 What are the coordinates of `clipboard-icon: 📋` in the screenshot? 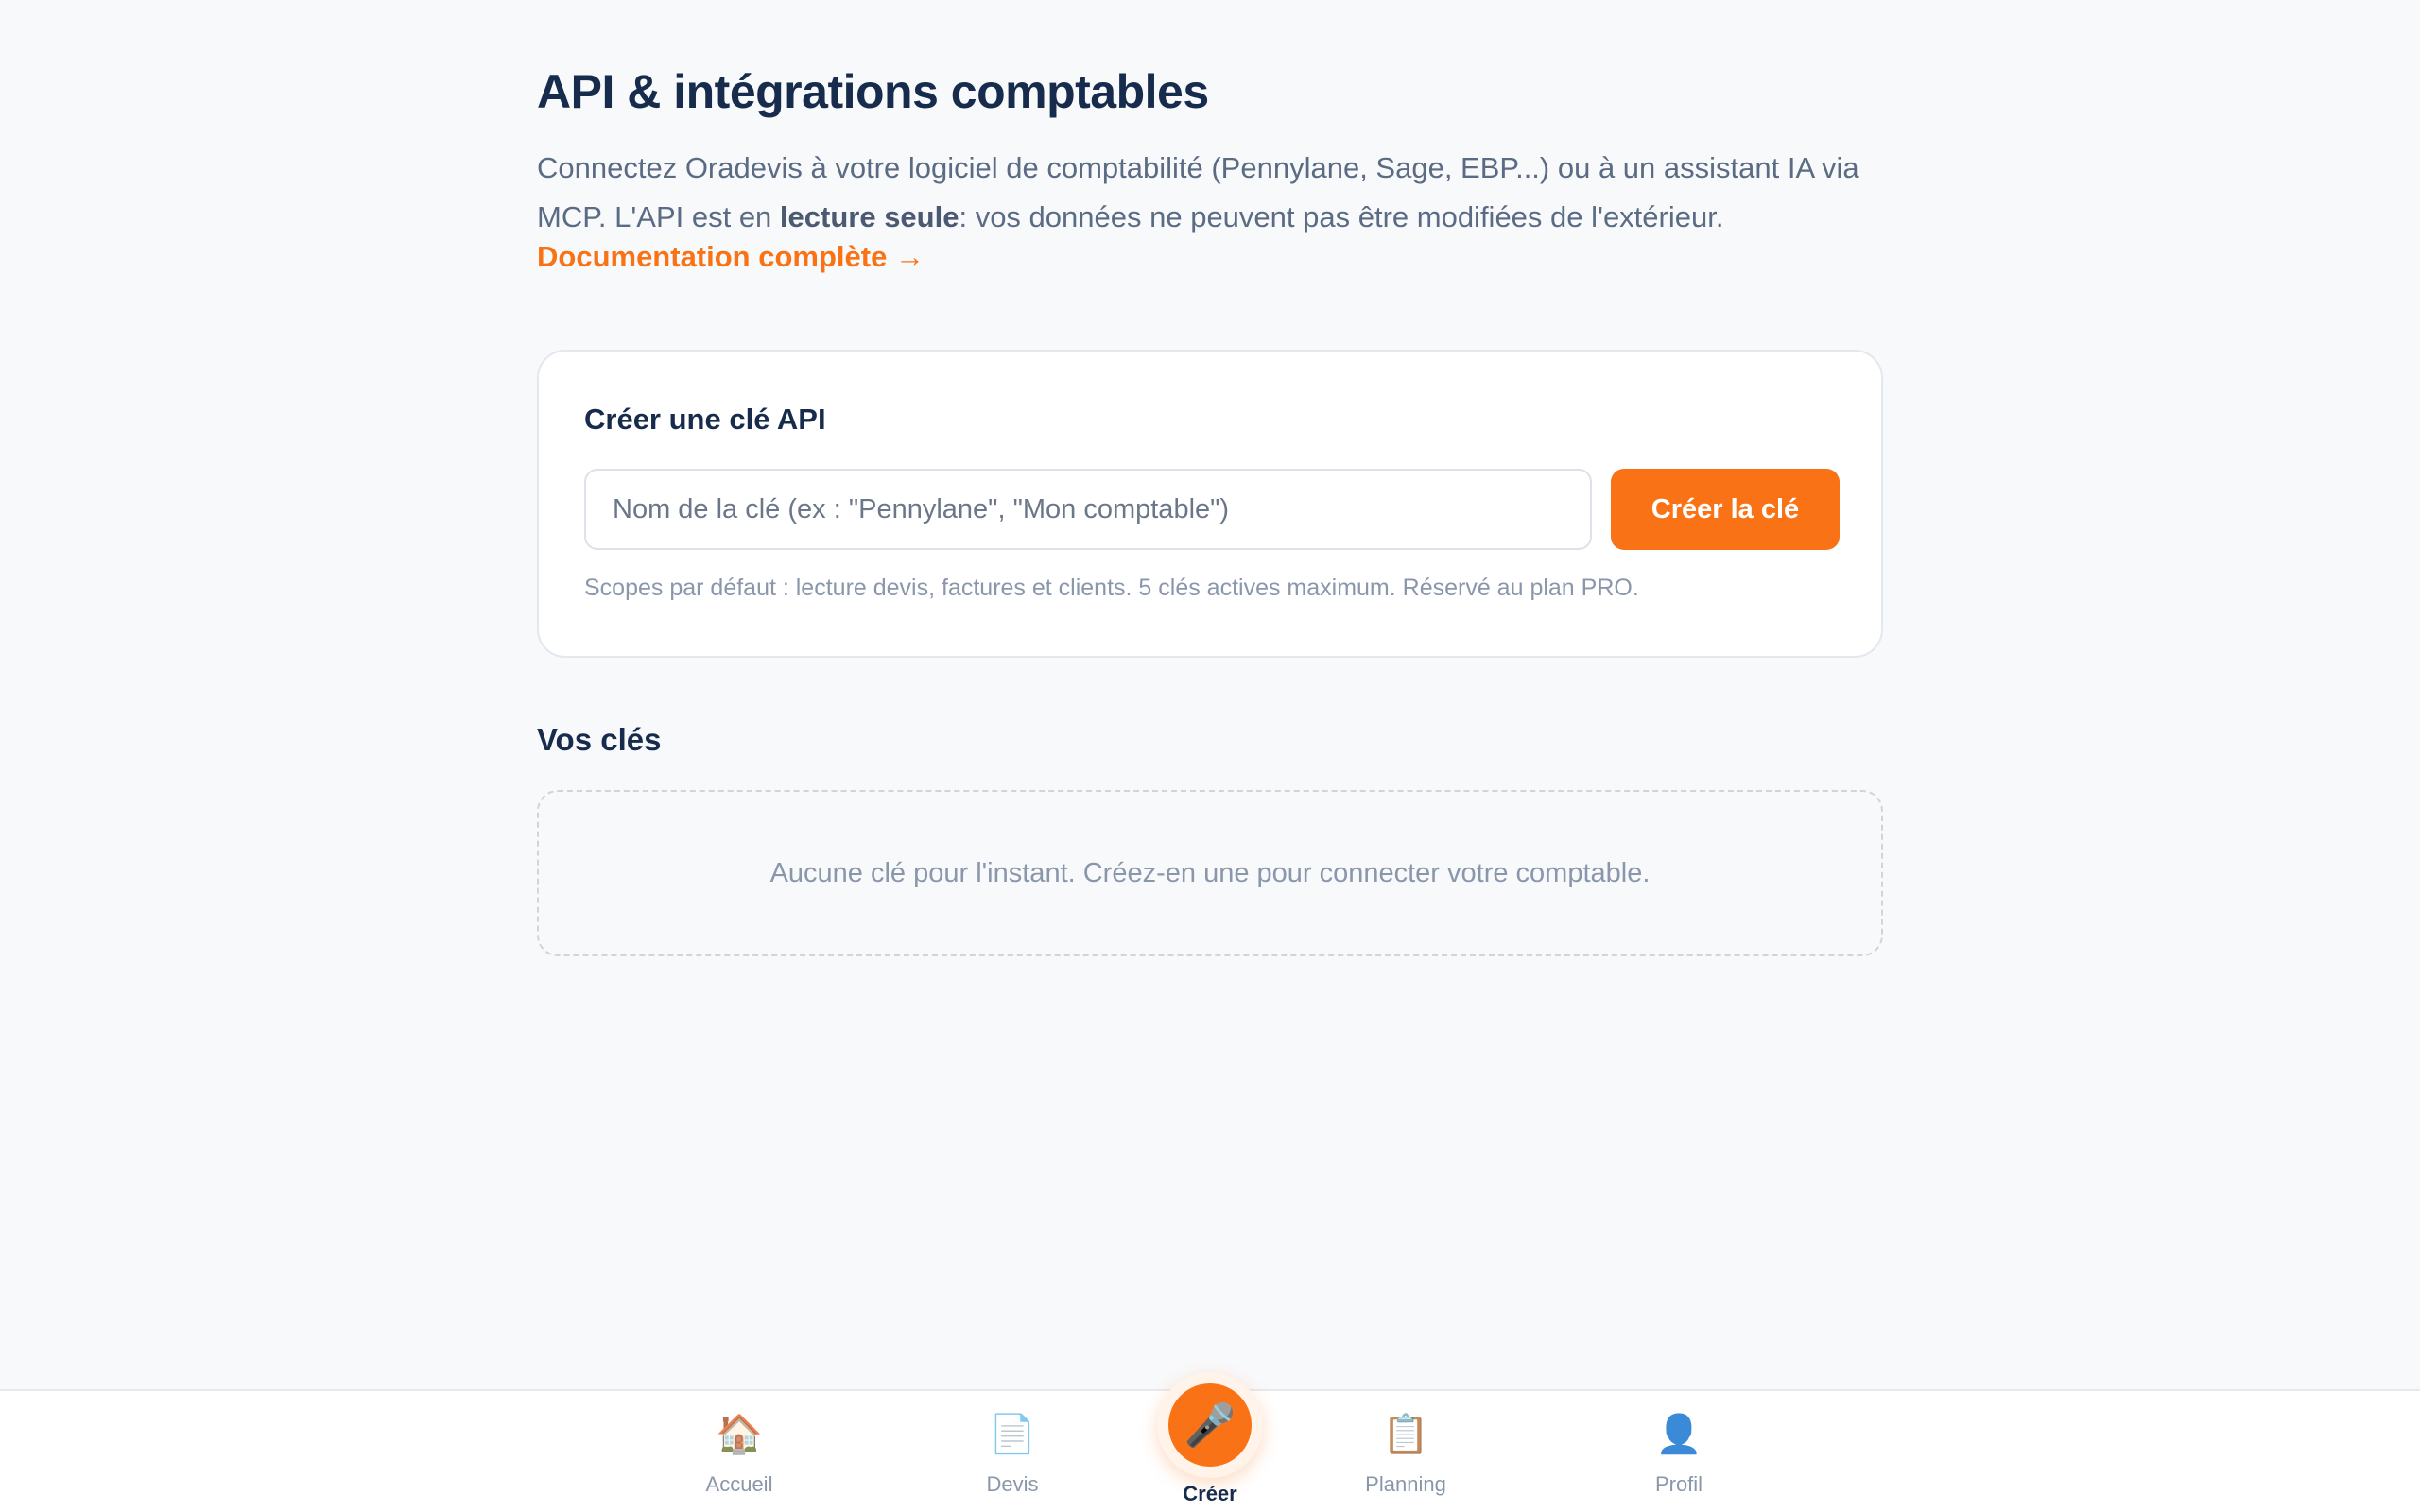 It's located at (1405, 1434).